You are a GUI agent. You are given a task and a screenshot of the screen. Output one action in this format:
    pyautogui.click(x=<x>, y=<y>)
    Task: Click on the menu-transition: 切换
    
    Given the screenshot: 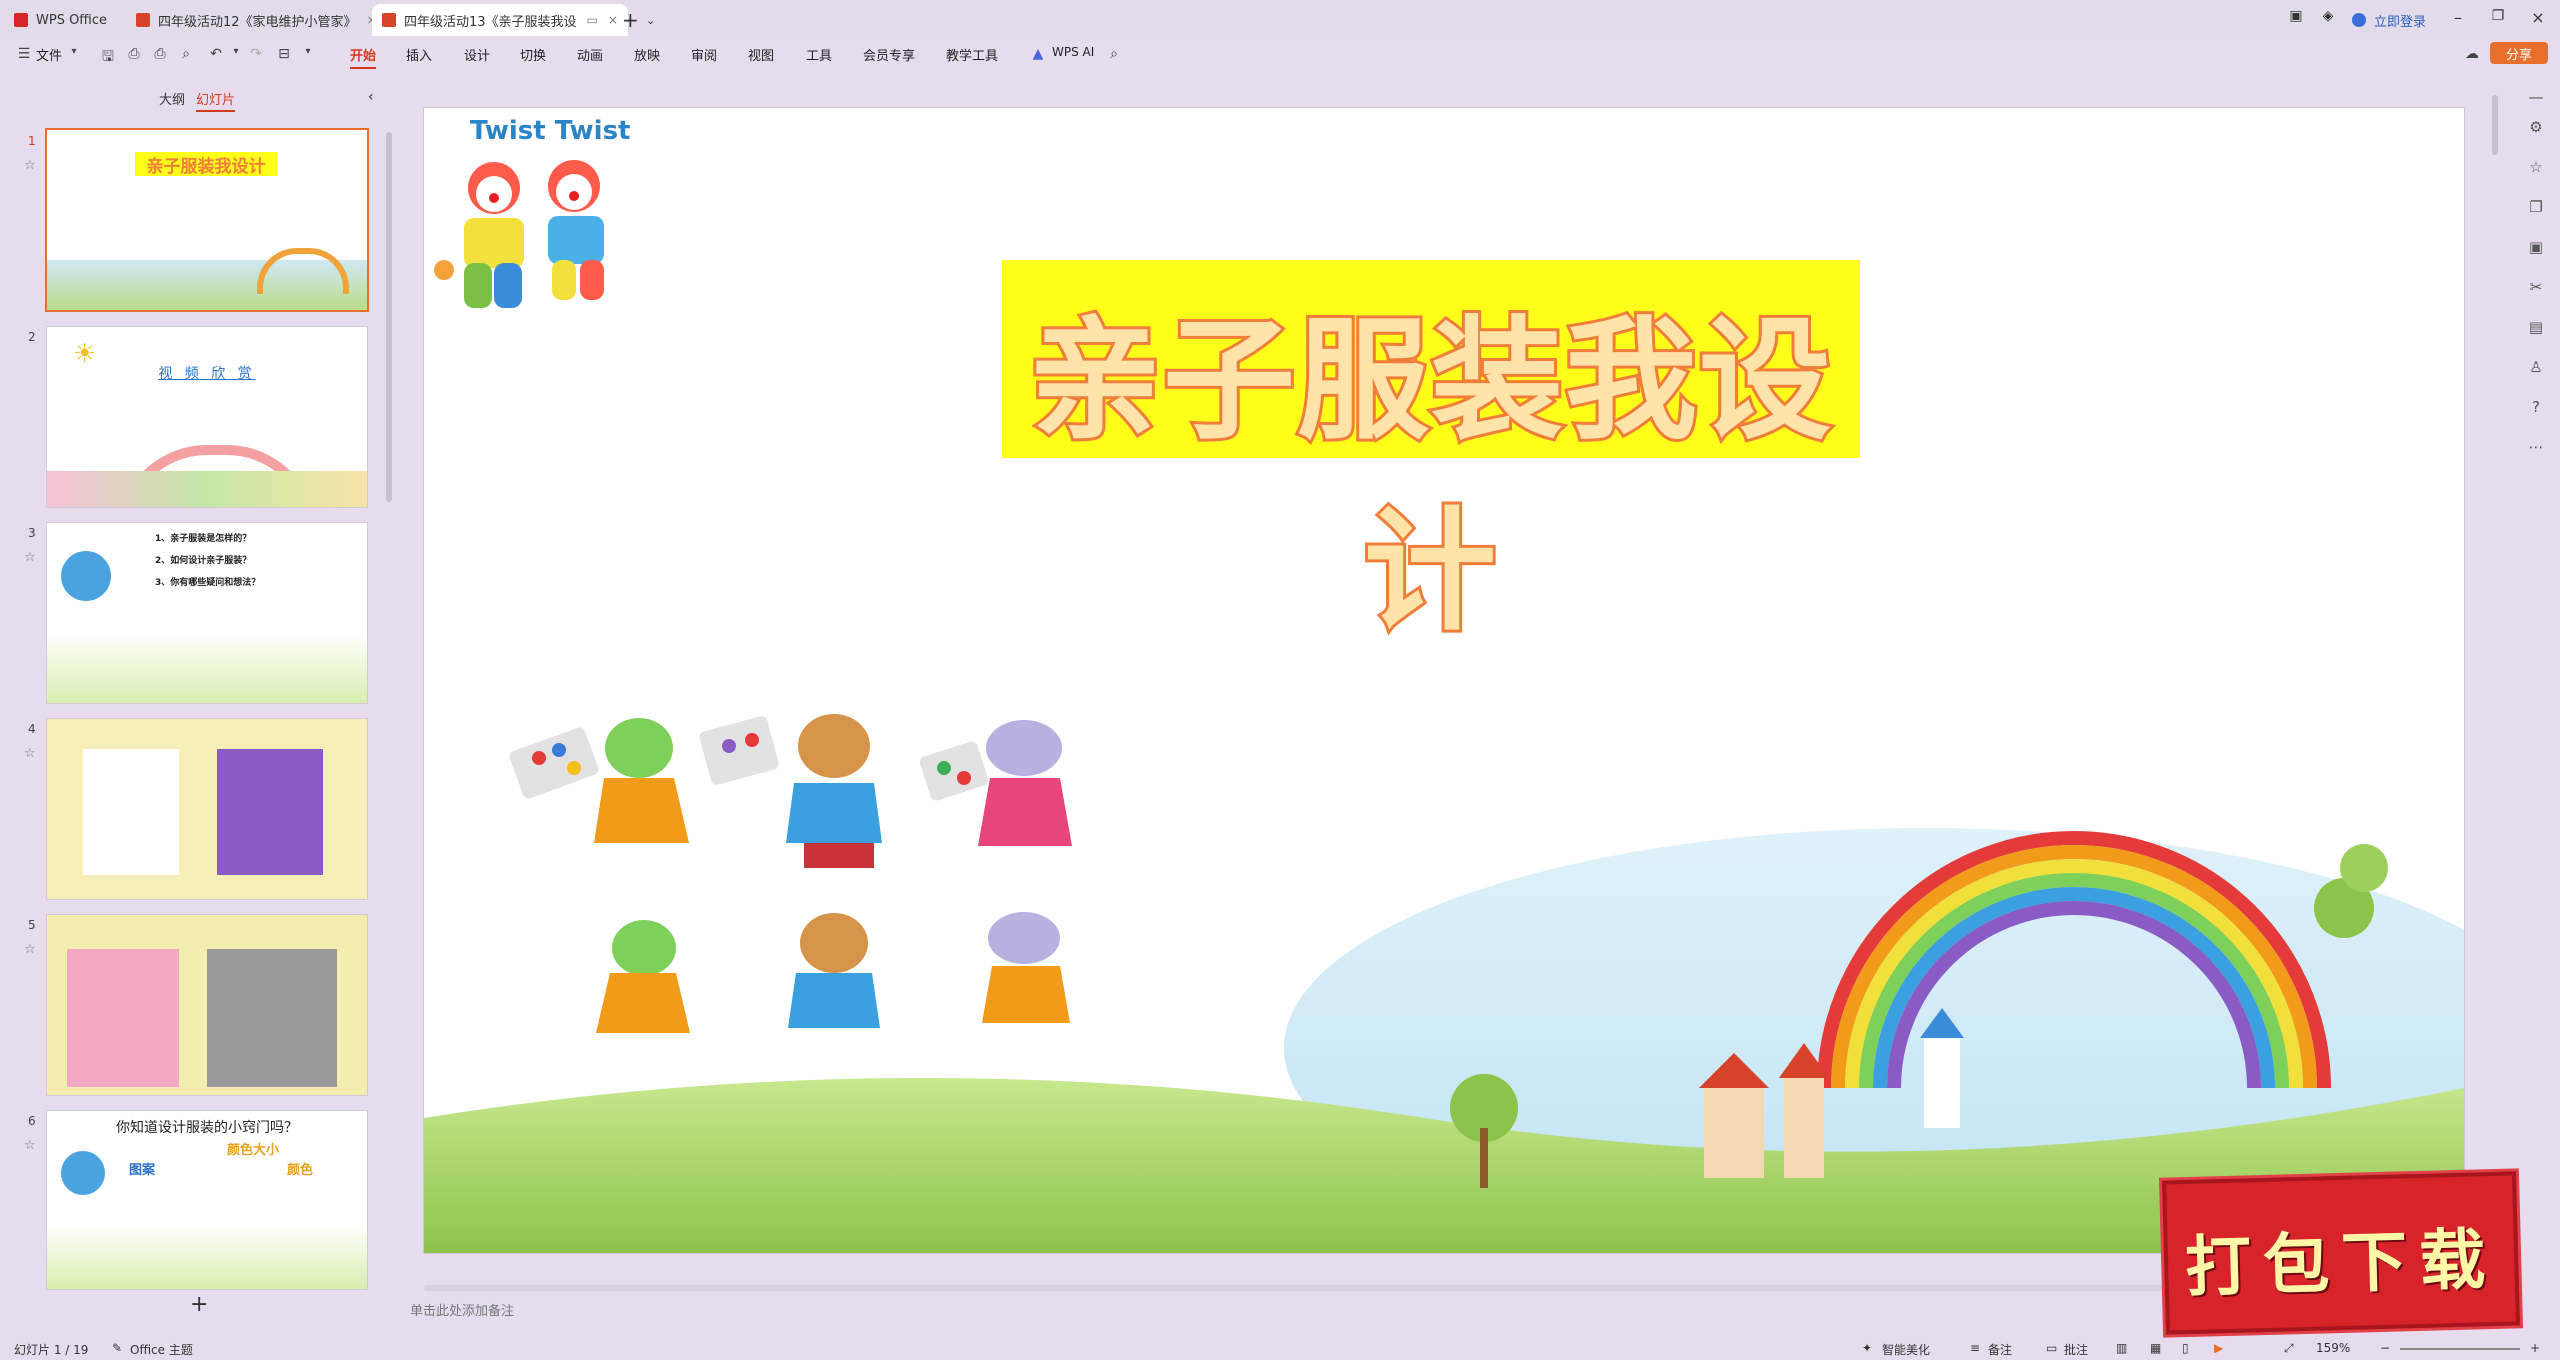 What is the action you would take?
    pyautogui.click(x=533, y=54)
    